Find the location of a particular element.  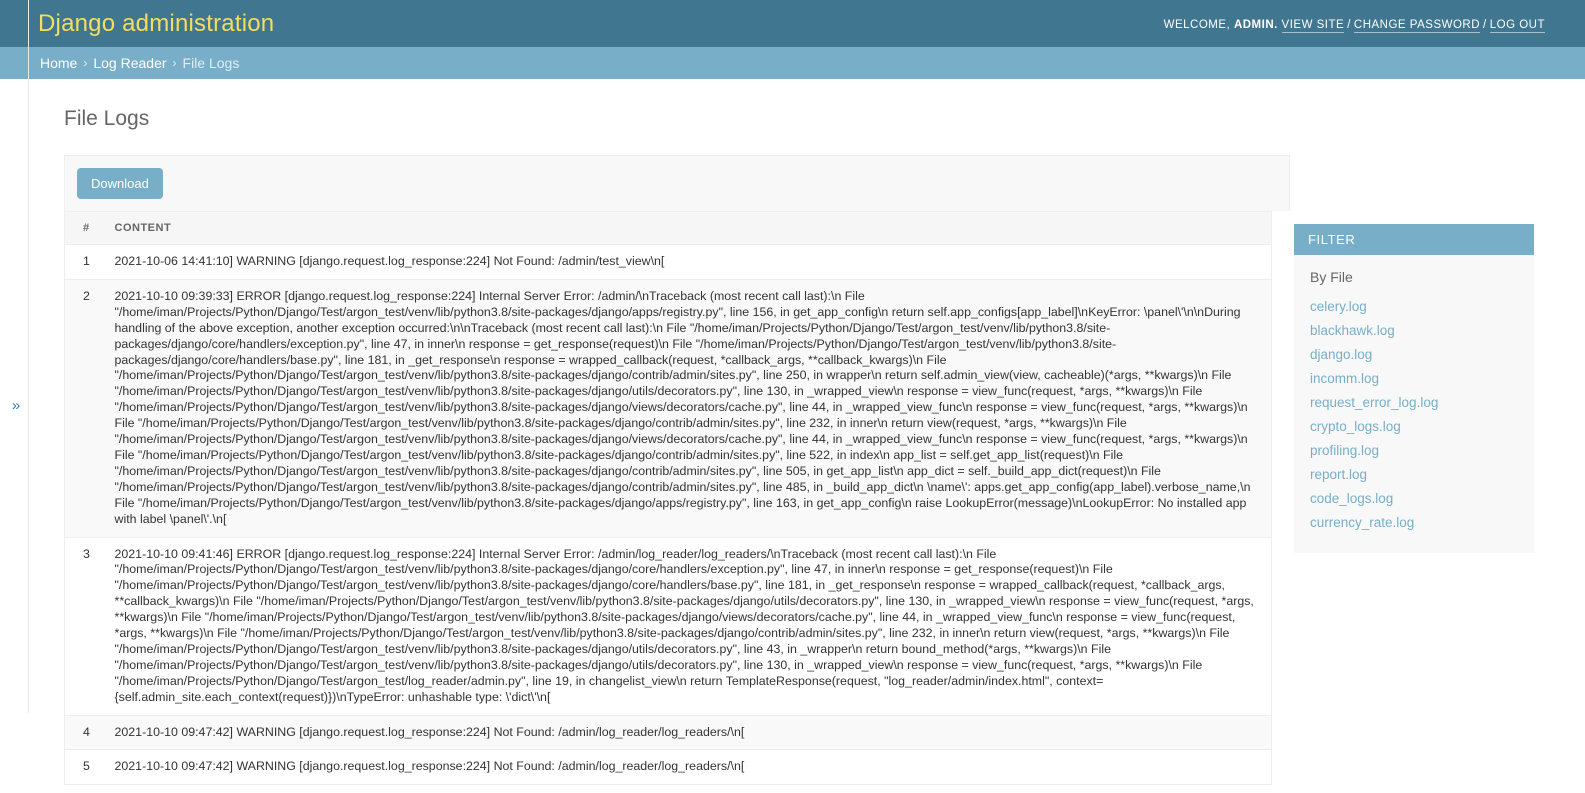

filter-list-item: profiling.log is located at coordinates (1414, 451).